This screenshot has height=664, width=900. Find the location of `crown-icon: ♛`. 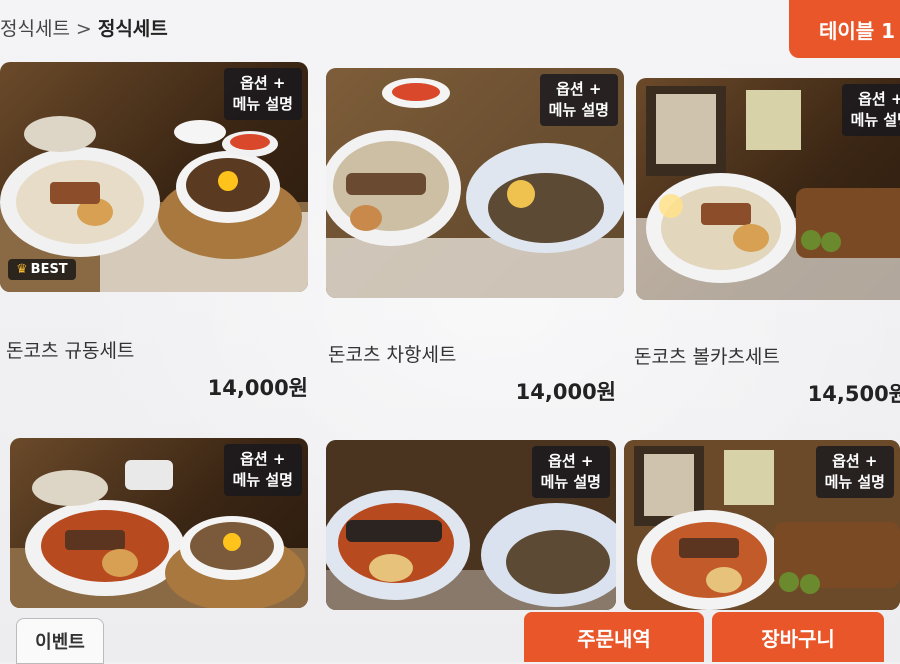

crown-icon: ♛ is located at coordinates (22, 269).